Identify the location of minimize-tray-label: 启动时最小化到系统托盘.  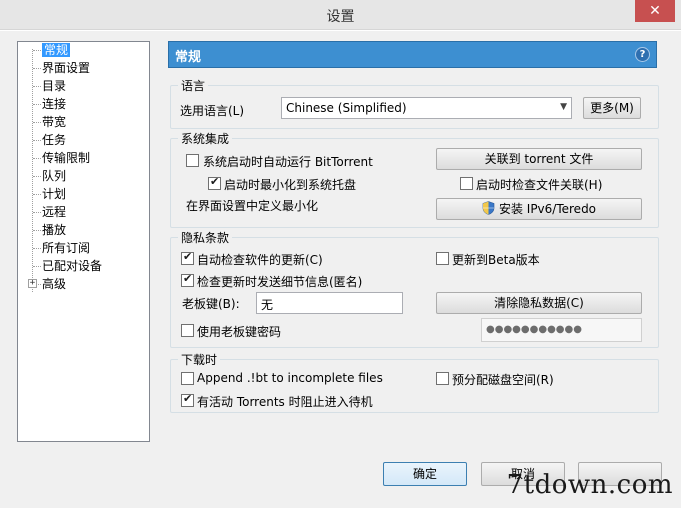
(290, 185).